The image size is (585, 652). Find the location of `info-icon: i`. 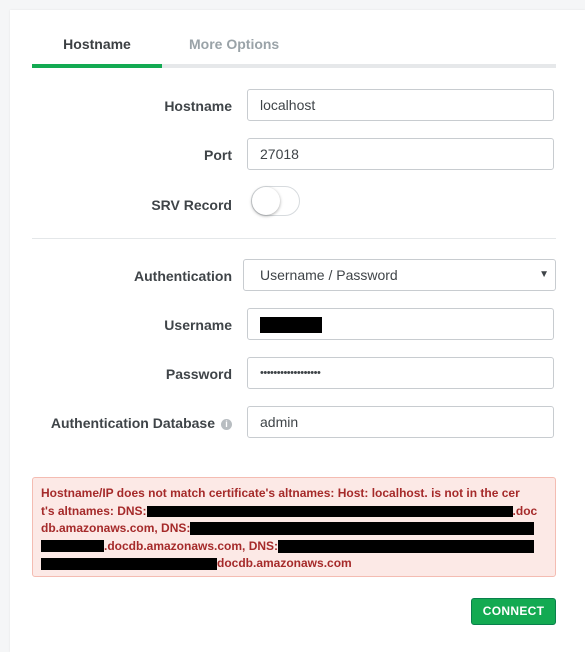

info-icon: i is located at coordinates (226, 424).